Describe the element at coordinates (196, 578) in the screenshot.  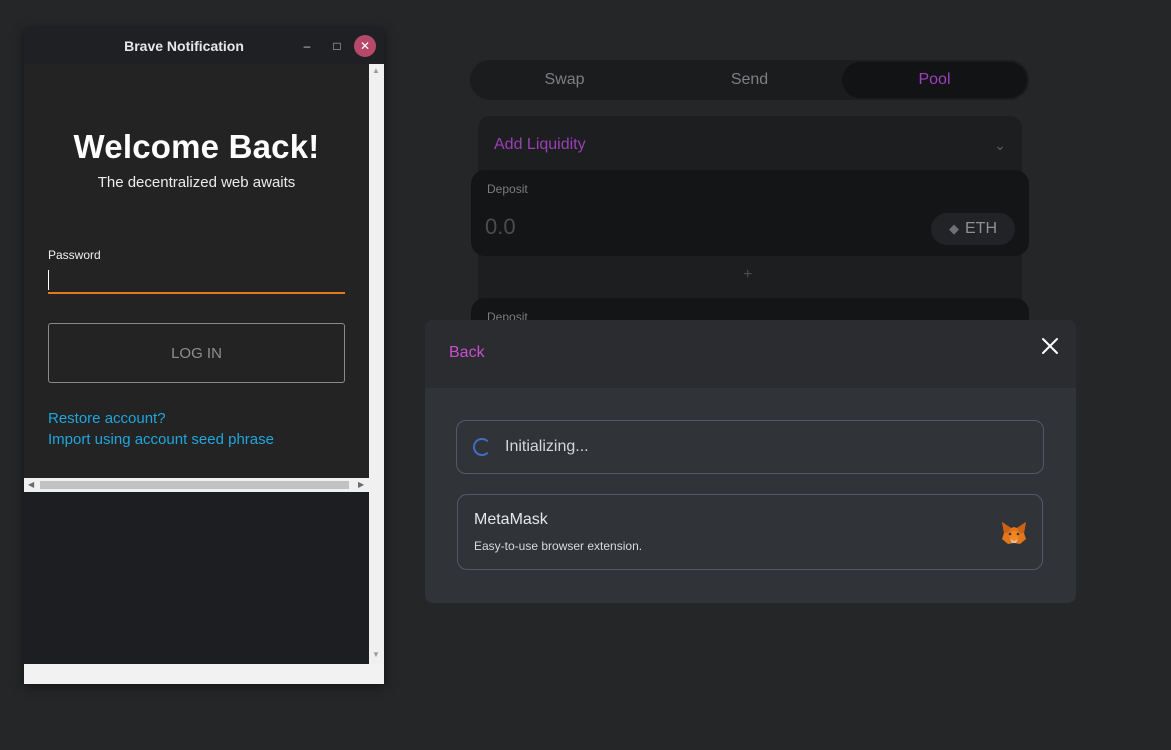
I see `blank-area` at that location.